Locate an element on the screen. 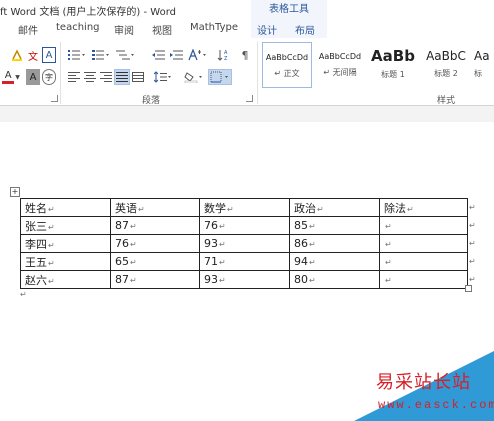 The image size is (494, 421). paragraph-dialog-launcher-icon is located at coordinates (249, 98).